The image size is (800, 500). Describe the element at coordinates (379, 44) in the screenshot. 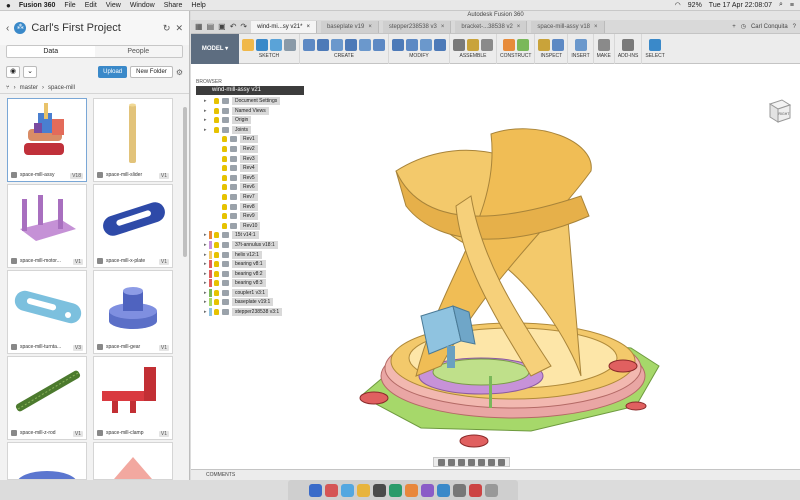

I see `pattern-icon` at that location.